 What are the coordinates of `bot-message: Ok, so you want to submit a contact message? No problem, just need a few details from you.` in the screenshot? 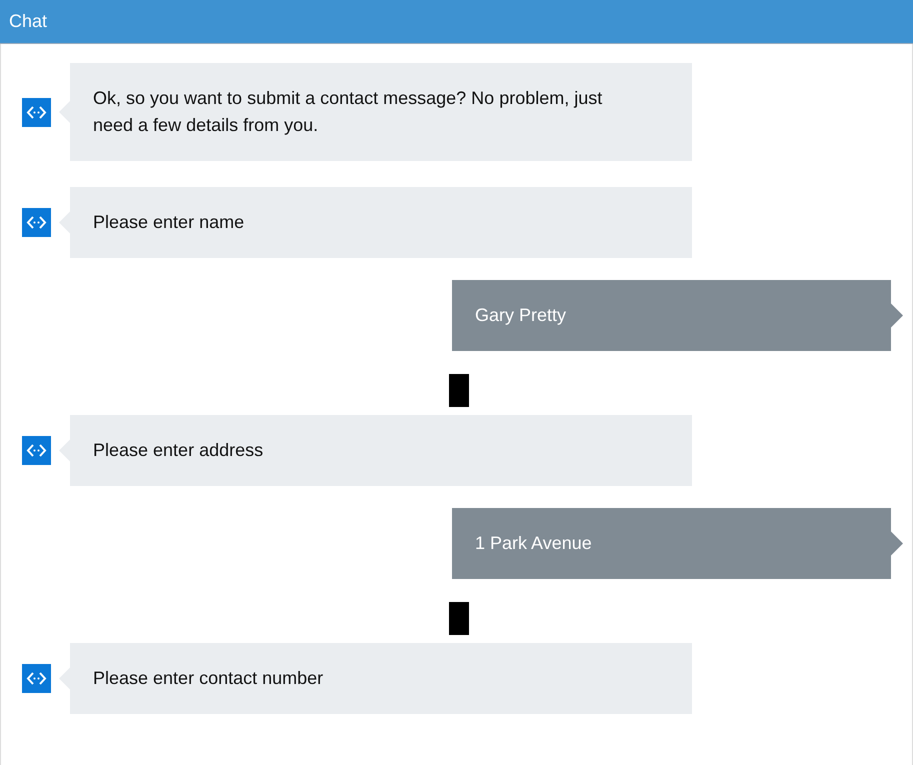 It's located at (375, 112).